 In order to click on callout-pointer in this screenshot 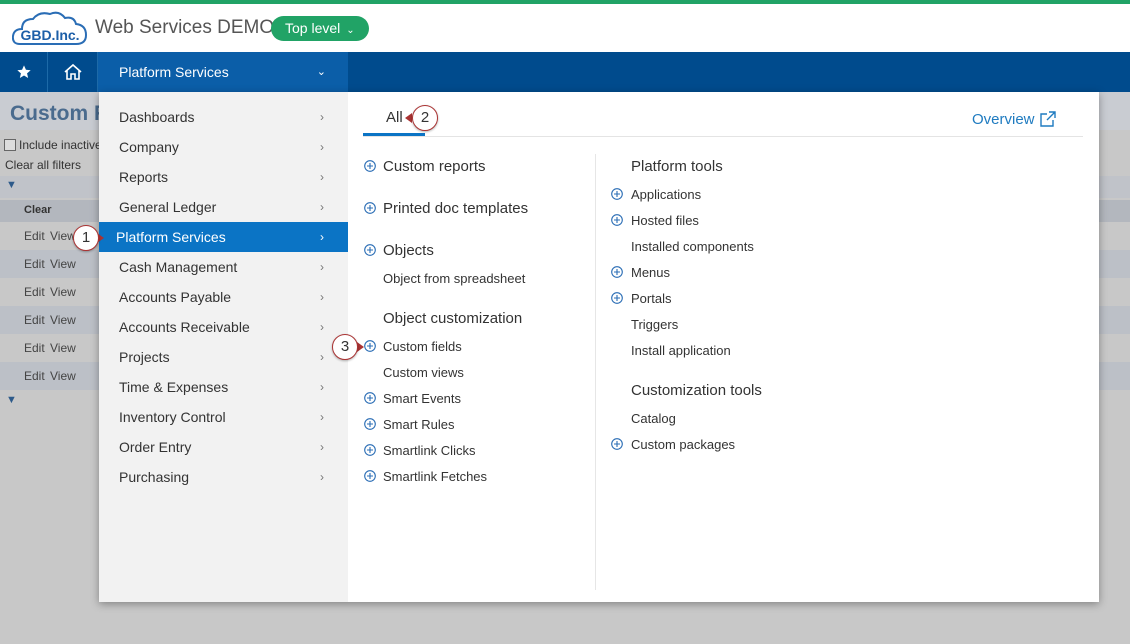, I will do `click(408, 118)`.